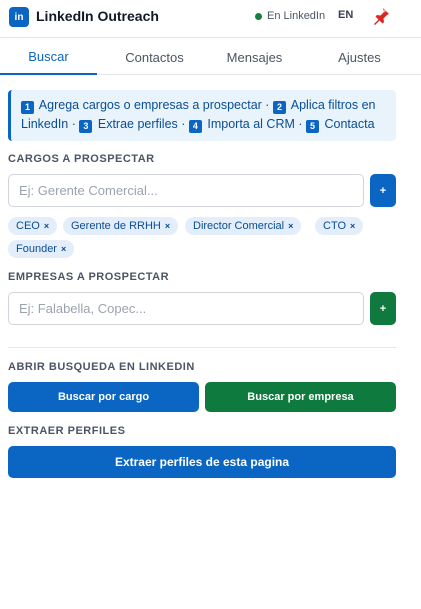 This screenshot has width=421, height=609. I want to click on step-text: Importa al CRM ·, so click(255, 124).